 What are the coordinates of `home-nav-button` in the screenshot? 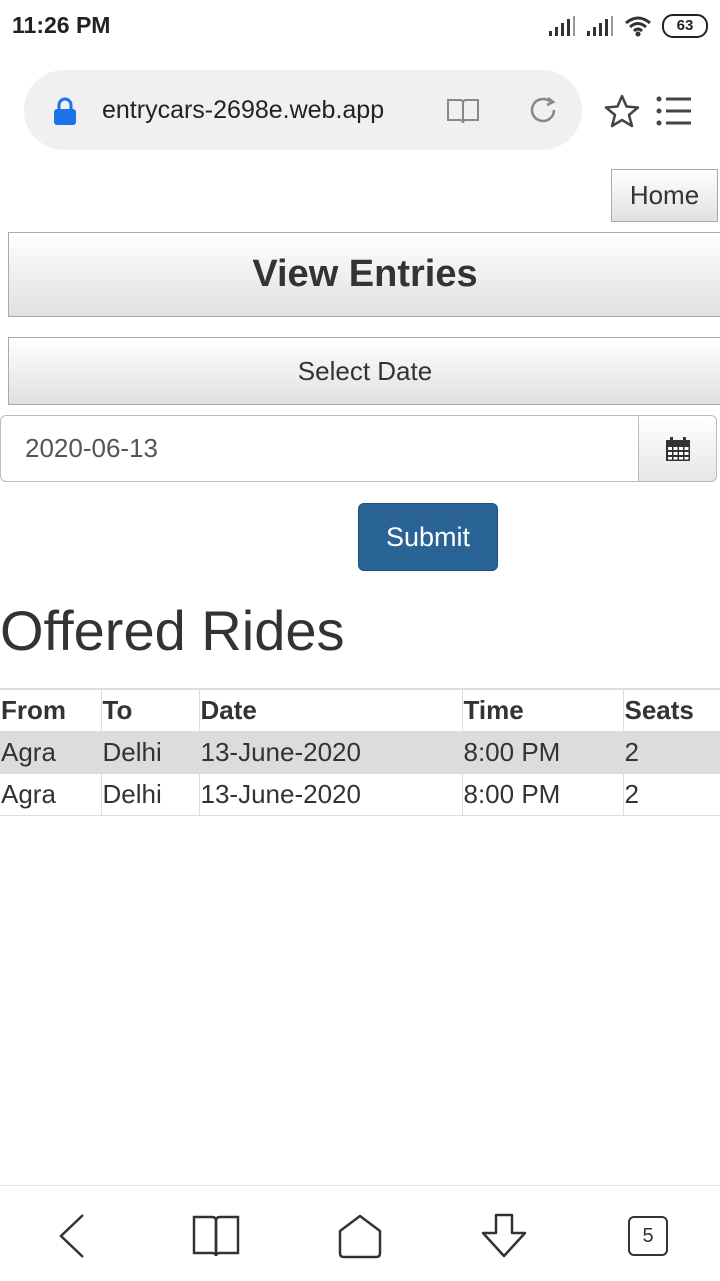 It's located at (360, 1236).